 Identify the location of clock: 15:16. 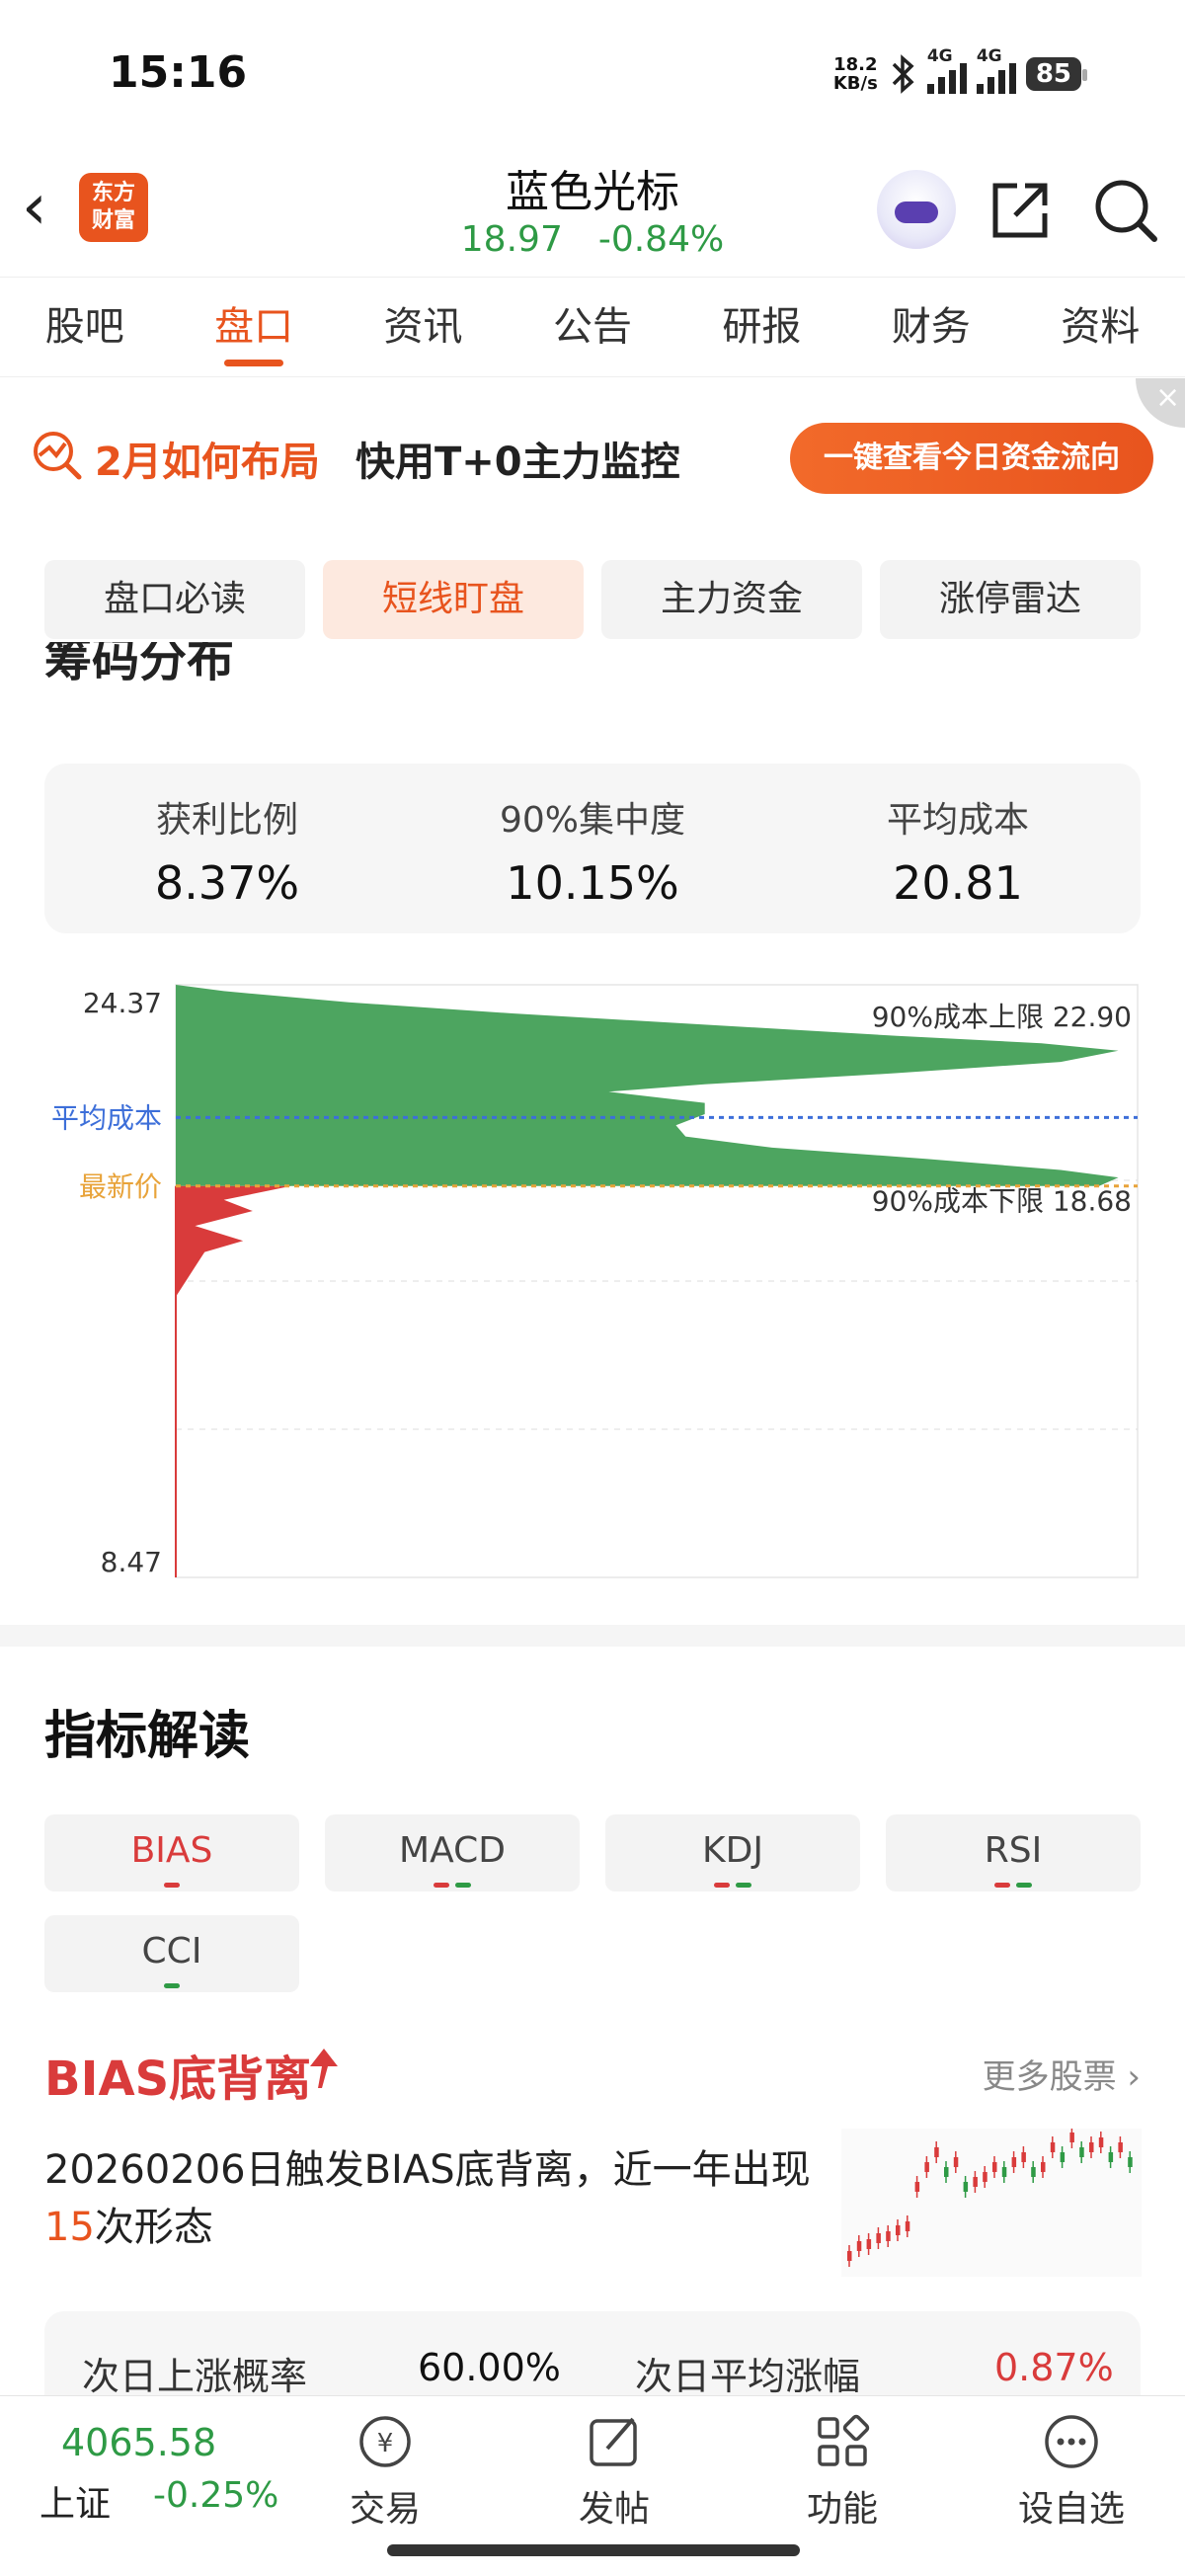
(179, 72).